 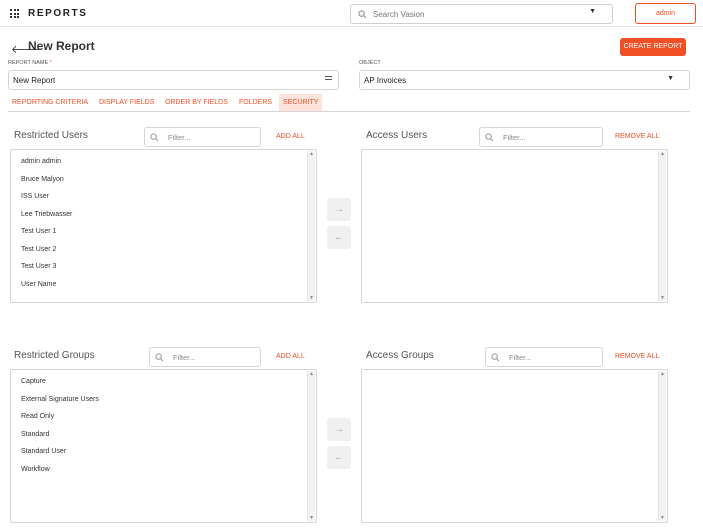 I want to click on tab-display-fields: DISPLAY FIELDS, so click(x=126, y=102).